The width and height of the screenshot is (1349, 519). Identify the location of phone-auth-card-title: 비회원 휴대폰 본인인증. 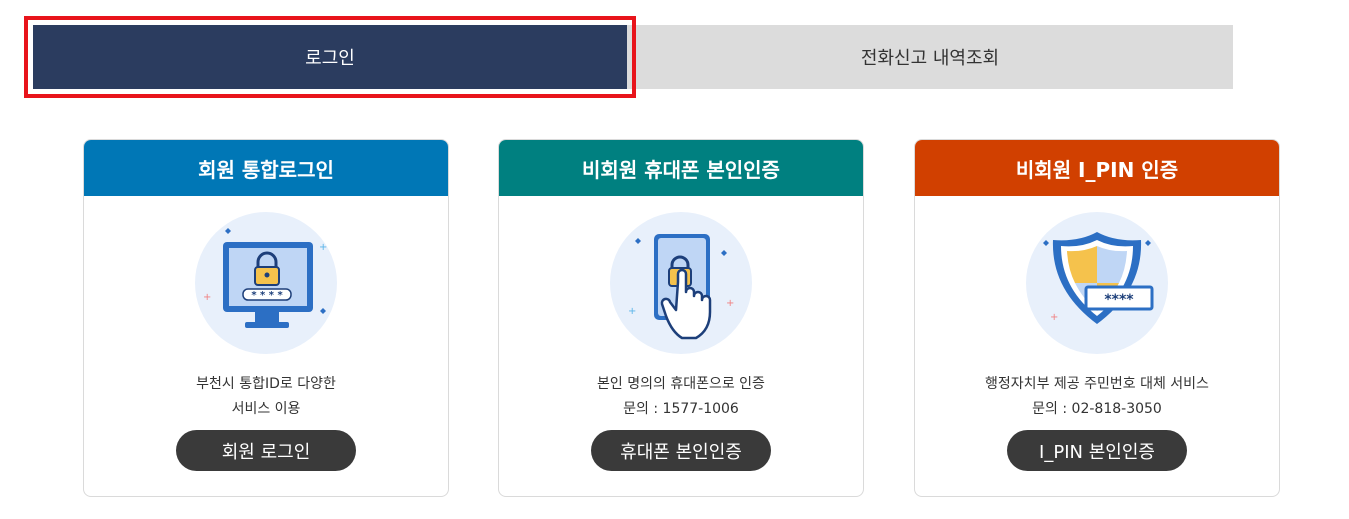
(681, 168).